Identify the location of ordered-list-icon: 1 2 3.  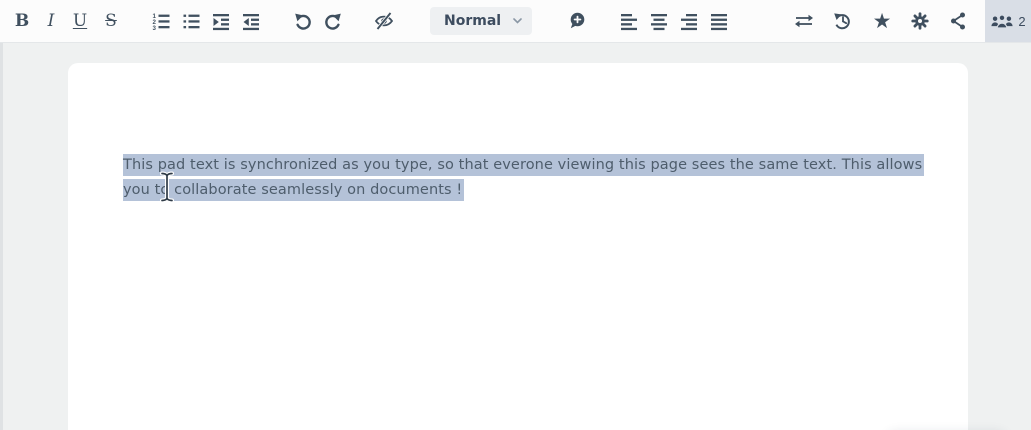
(161, 22).